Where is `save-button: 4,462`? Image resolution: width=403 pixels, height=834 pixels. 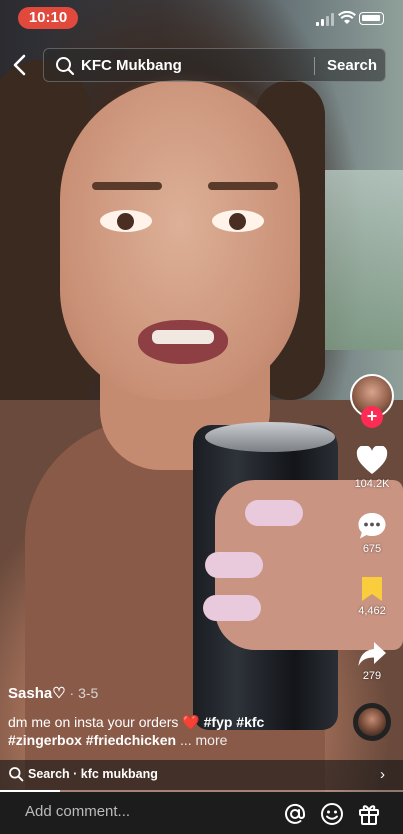 save-button: 4,462 is located at coordinates (372, 596).